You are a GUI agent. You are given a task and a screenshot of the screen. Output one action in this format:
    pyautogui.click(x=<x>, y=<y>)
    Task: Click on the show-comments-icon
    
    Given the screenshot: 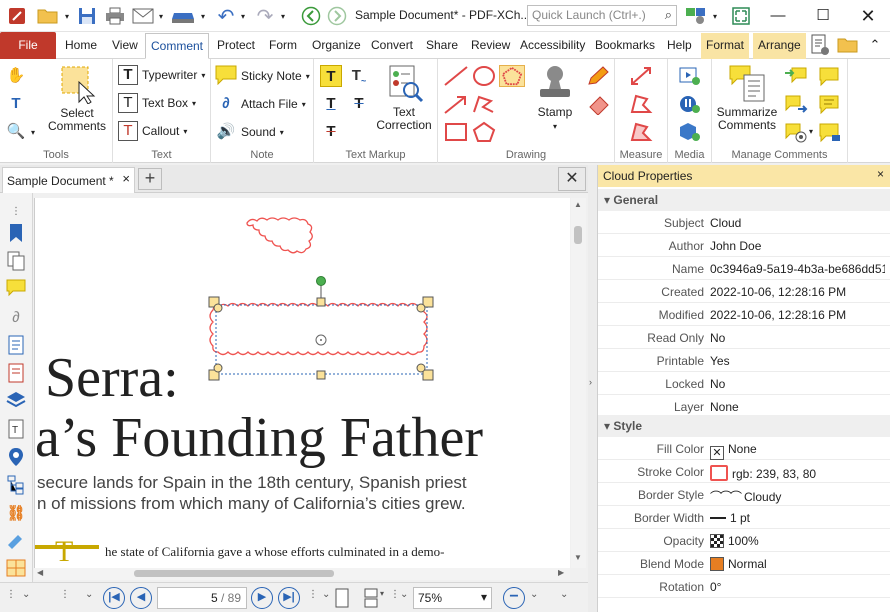 What is the action you would take?
    pyautogui.click(x=796, y=132)
    